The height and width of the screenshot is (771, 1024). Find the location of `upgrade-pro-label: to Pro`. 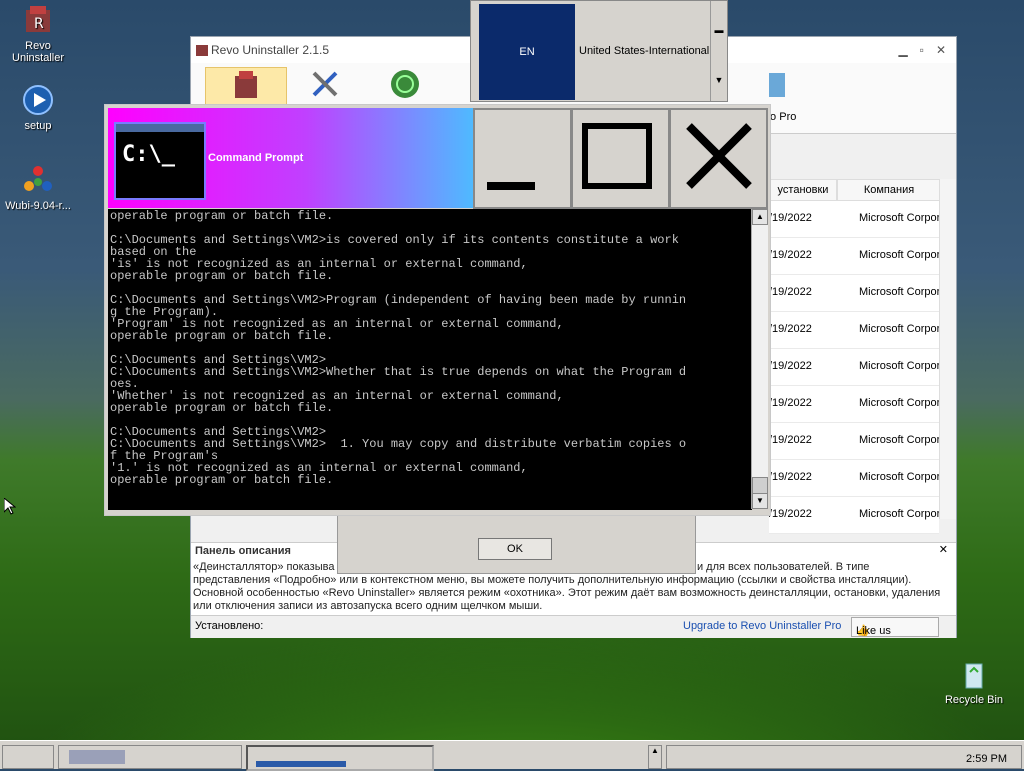

upgrade-pro-label: to Pro is located at coordinates (782, 117).